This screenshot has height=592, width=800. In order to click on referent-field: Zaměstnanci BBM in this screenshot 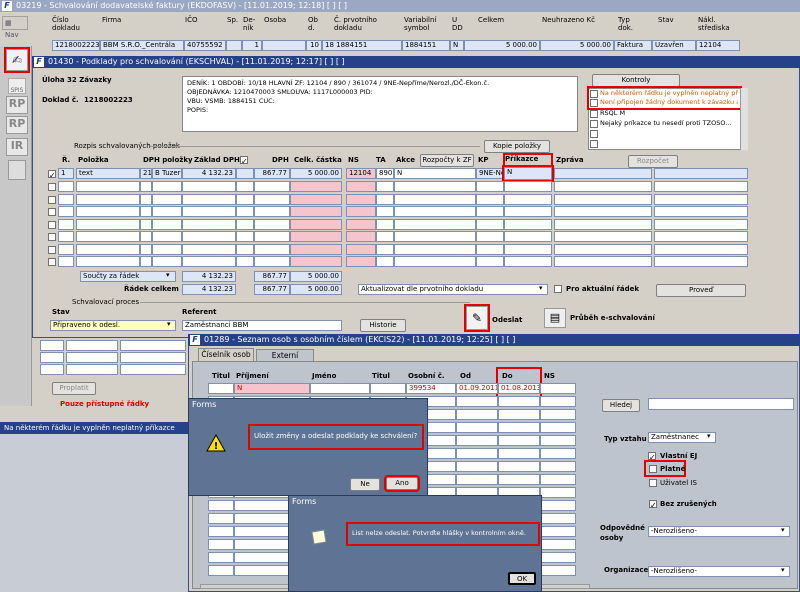, I will do `click(262, 325)`.